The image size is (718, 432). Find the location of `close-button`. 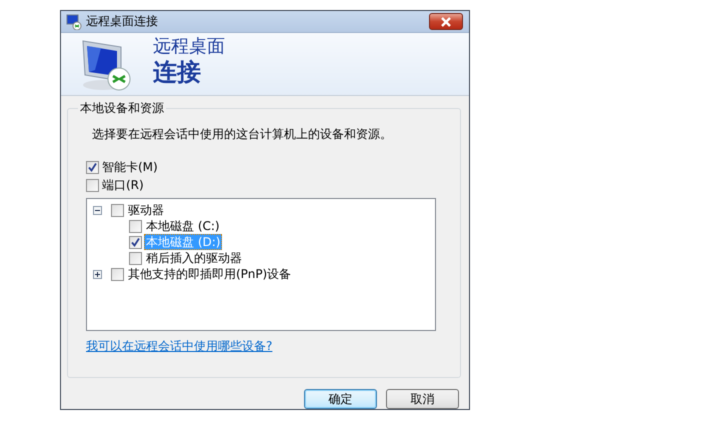

close-button is located at coordinates (446, 21).